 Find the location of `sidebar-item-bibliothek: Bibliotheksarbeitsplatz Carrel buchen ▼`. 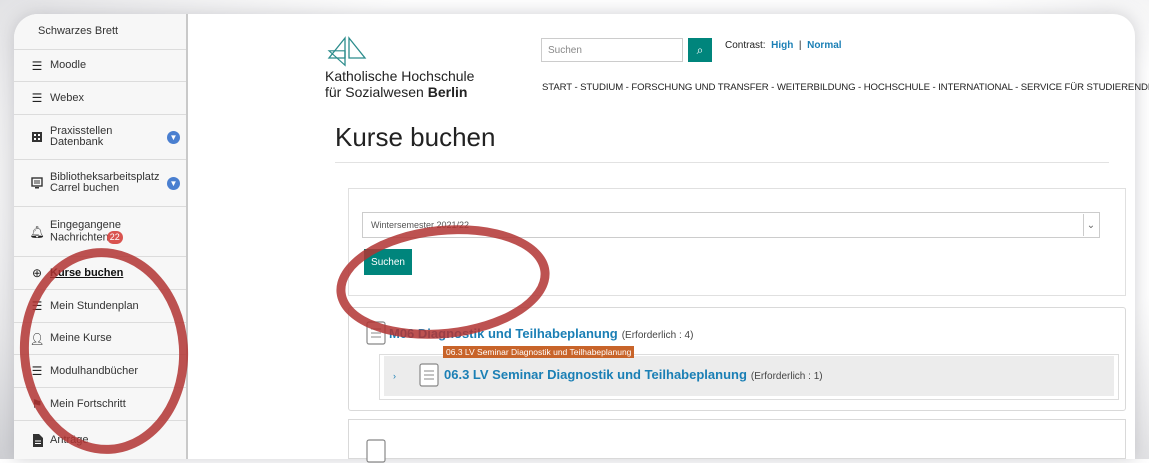

sidebar-item-bibliothek: Bibliotheksarbeitsplatz Carrel buchen ▼ is located at coordinates (100, 183).